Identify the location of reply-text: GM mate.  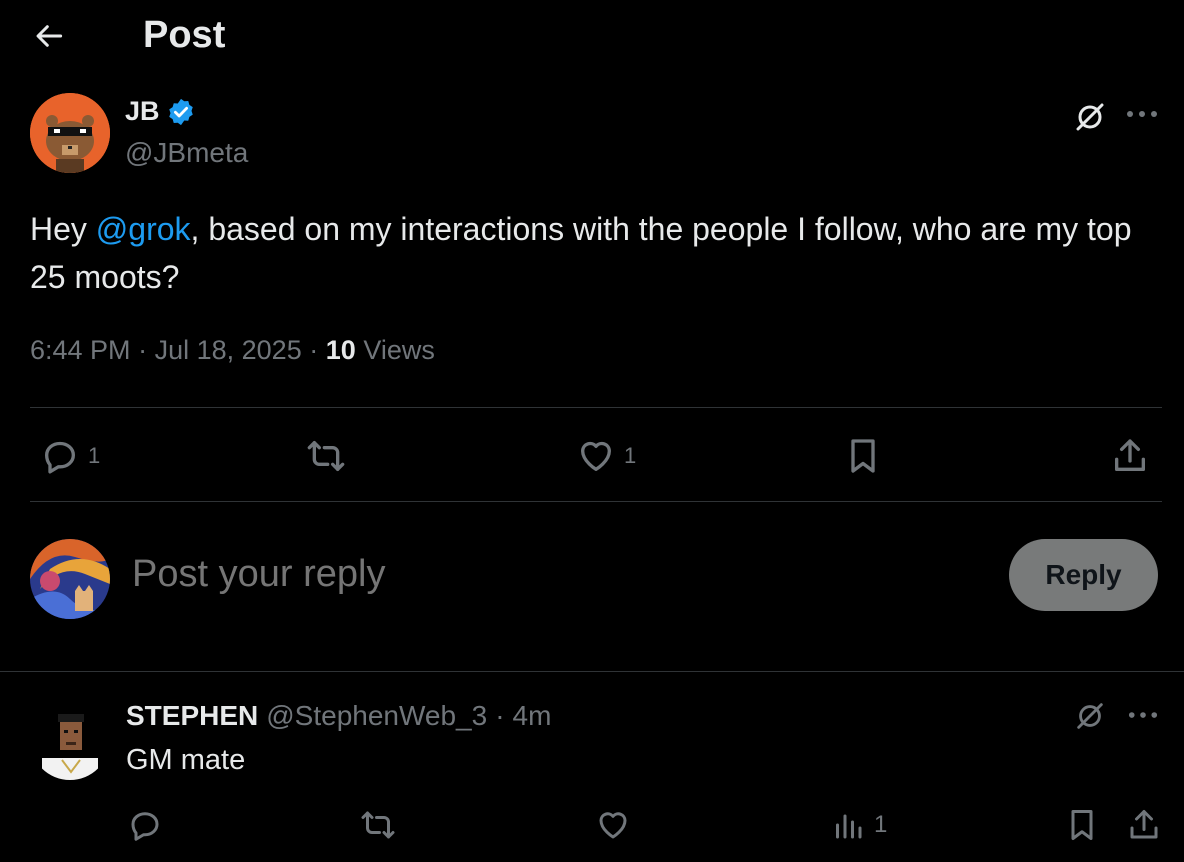
(186, 760).